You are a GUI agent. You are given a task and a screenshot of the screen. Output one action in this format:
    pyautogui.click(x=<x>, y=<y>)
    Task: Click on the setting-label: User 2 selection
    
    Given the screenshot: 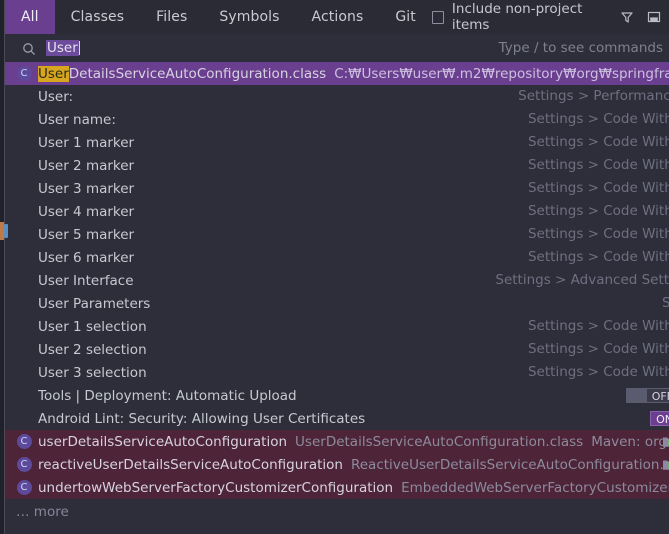 What is the action you would take?
    pyautogui.click(x=92, y=349)
    